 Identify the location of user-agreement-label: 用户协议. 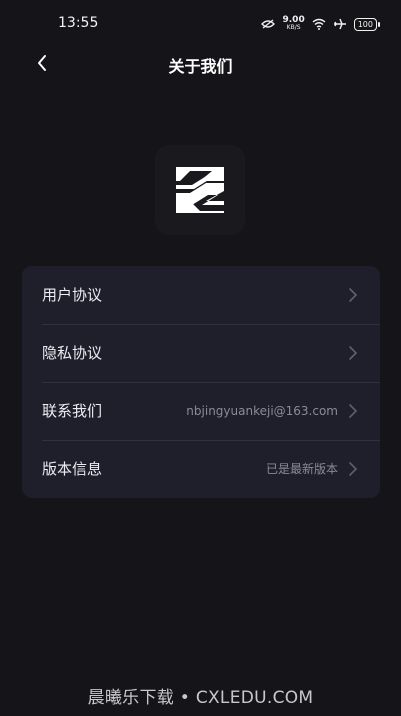
(72, 295).